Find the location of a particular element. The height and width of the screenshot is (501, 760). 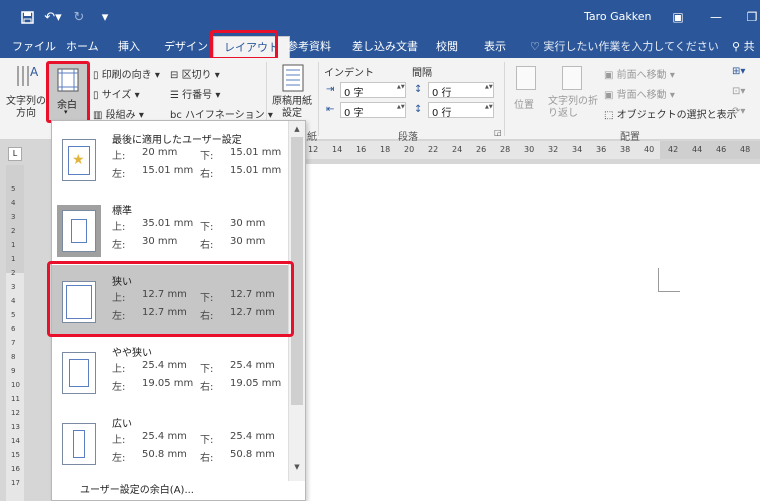

hyphenation-button: bc ハイフネーション ▾ is located at coordinates (221, 113).